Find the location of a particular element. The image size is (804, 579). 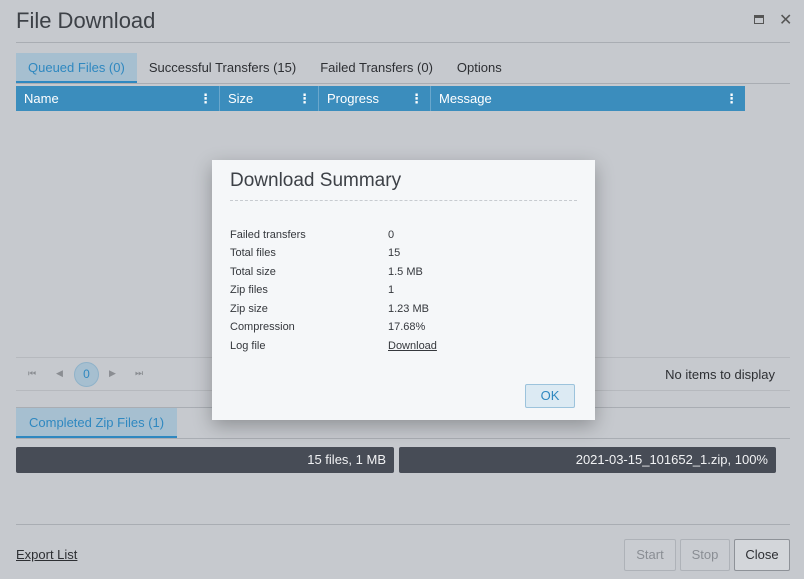

tab-divider is located at coordinates (403, 83).